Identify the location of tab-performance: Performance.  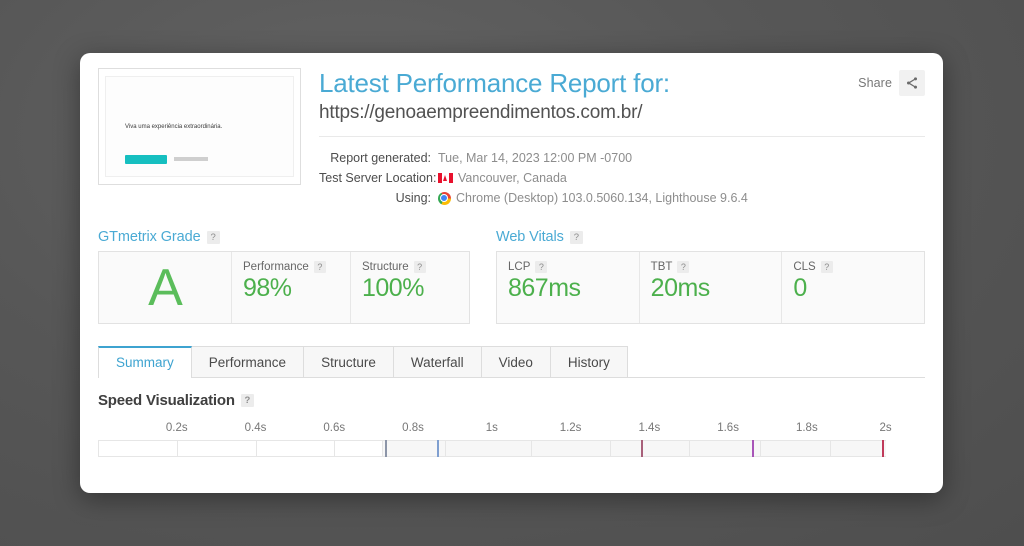
(248, 361).